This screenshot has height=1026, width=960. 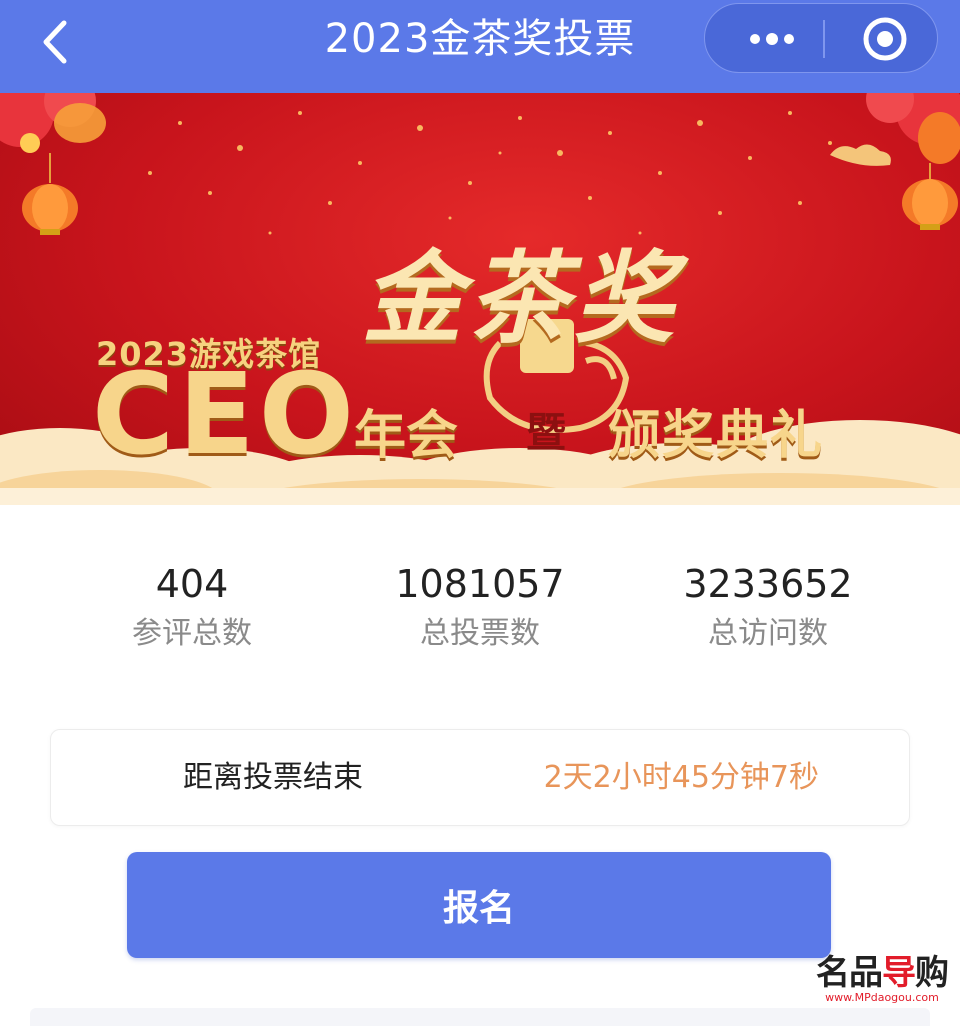 What do you see at coordinates (681, 777) in the screenshot?
I see `countdown-value: 2天2小时45分钟7秒` at bounding box center [681, 777].